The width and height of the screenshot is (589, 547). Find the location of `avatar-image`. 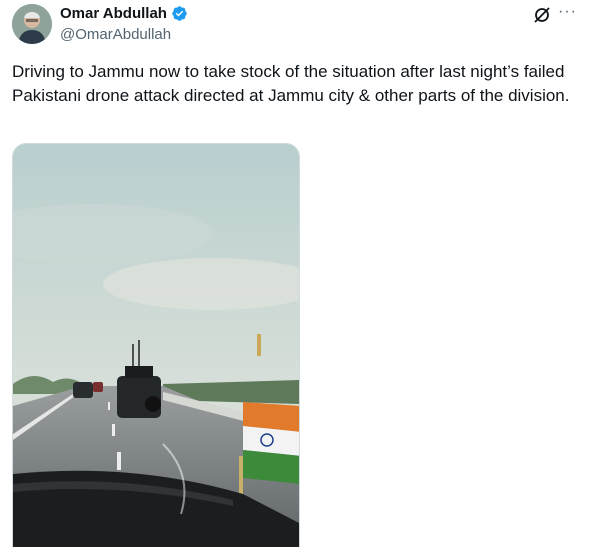

avatar-image is located at coordinates (32, 24).